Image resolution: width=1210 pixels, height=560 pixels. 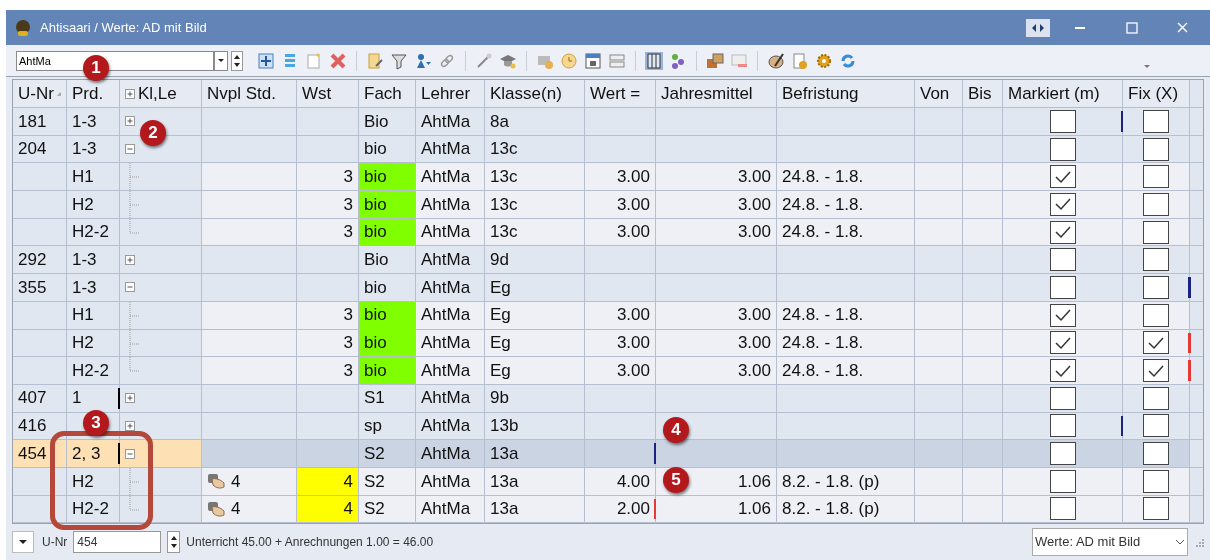 What do you see at coordinates (716, 509) in the screenshot?
I see `table-cell: 1.06` at bounding box center [716, 509].